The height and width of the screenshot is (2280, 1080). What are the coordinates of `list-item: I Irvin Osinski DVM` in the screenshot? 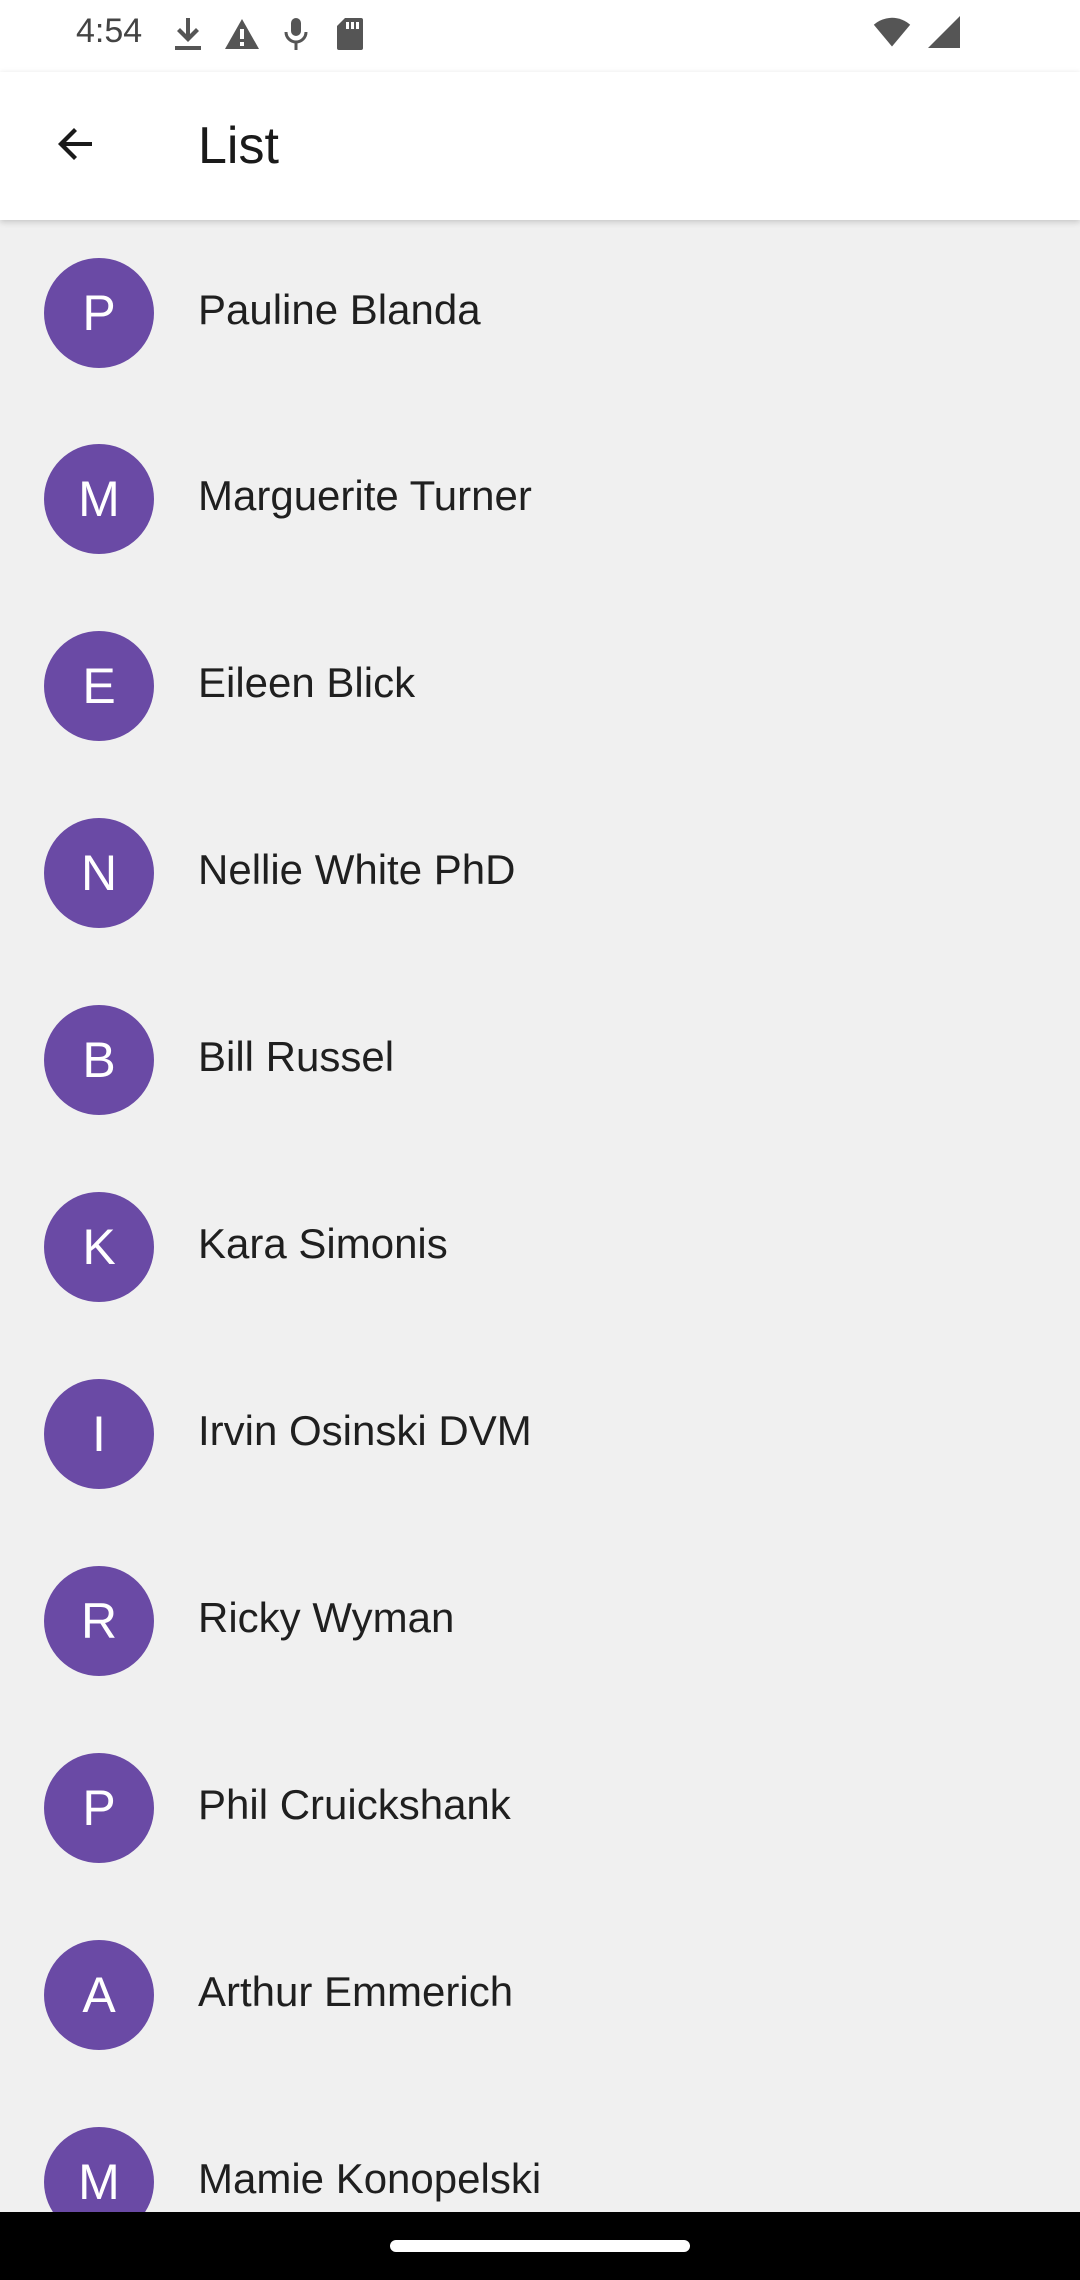 It's located at (540, 1434).